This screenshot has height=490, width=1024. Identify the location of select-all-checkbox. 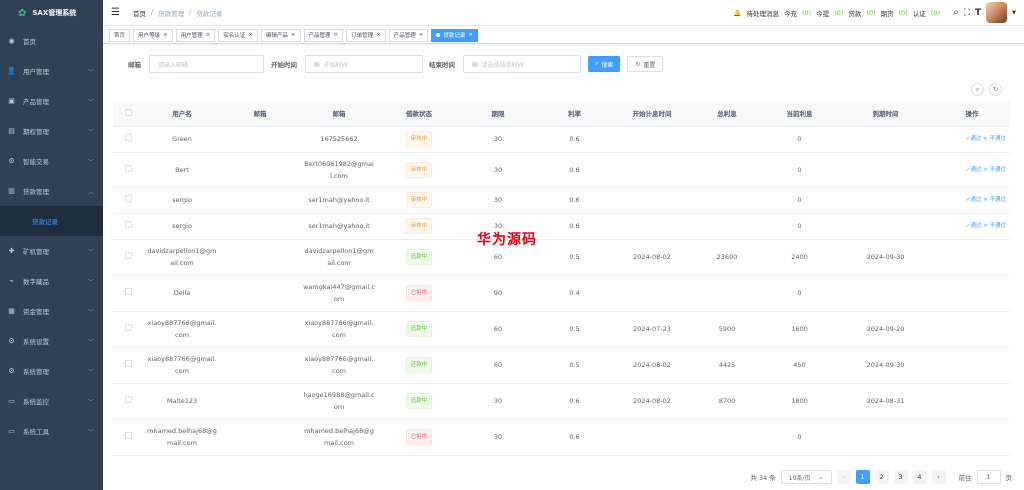
(128, 114).